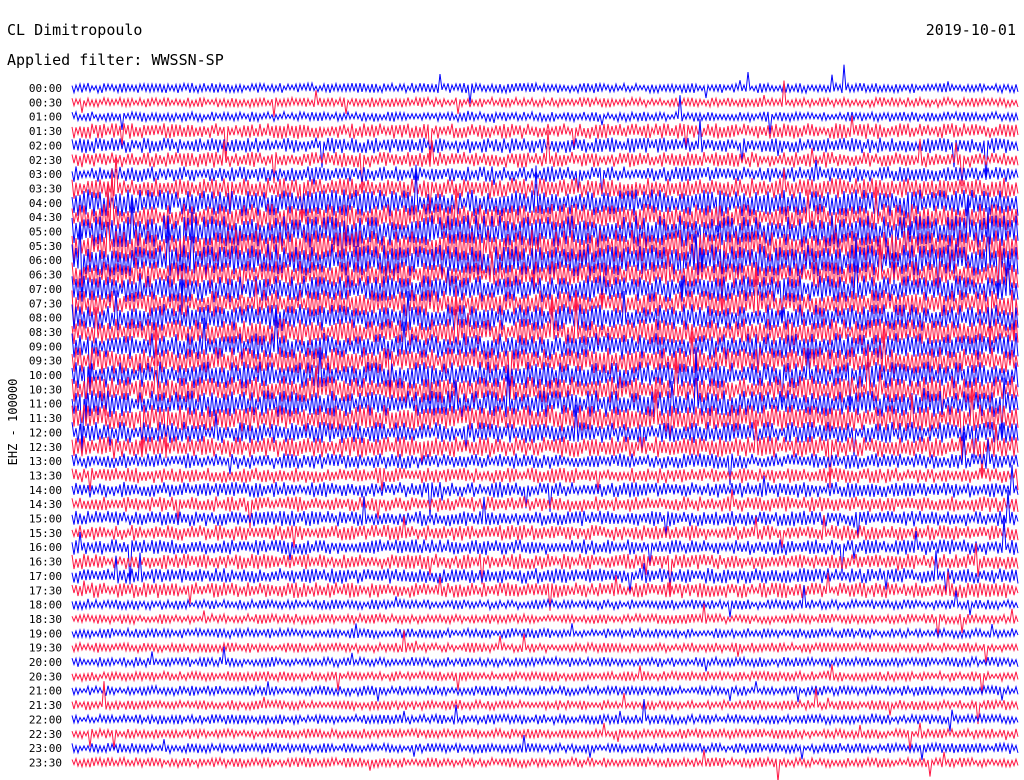  I want to click on time-label-2100: 21:00, so click(45, 691).